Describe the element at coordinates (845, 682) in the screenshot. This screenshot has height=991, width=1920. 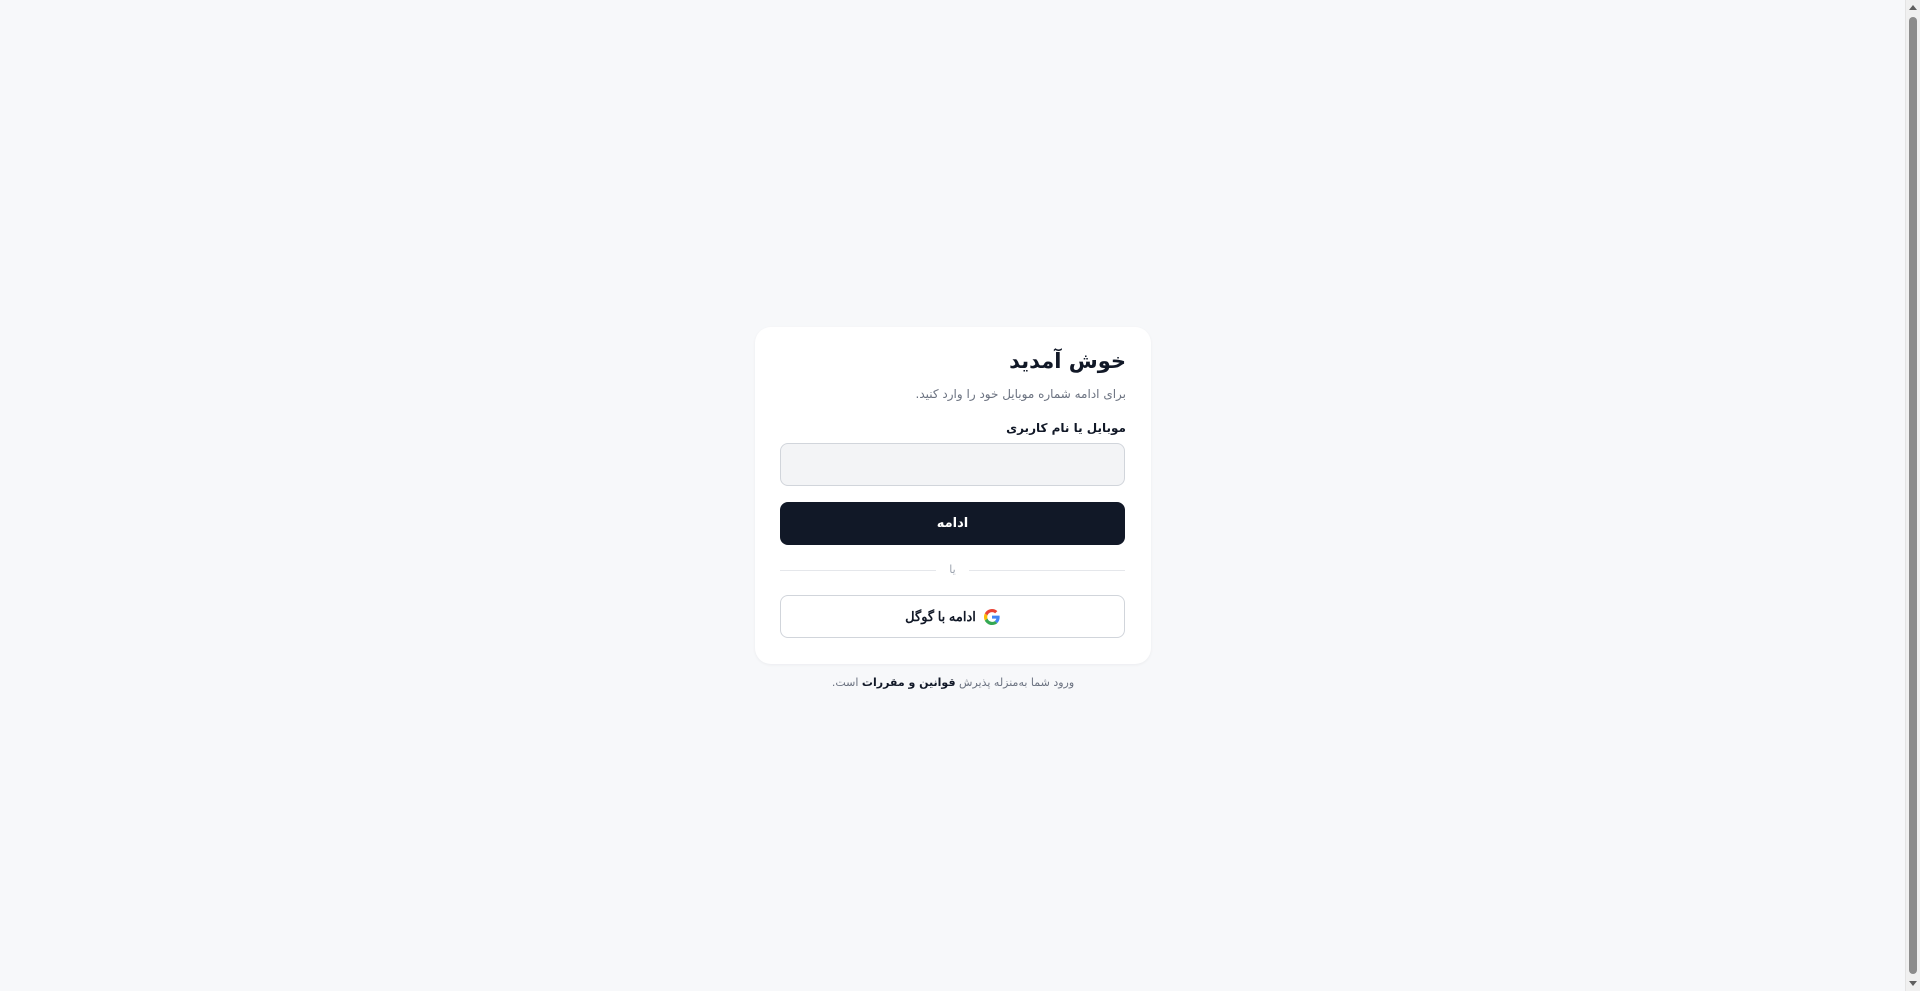
I see `terms-suffix: است.` at that location.